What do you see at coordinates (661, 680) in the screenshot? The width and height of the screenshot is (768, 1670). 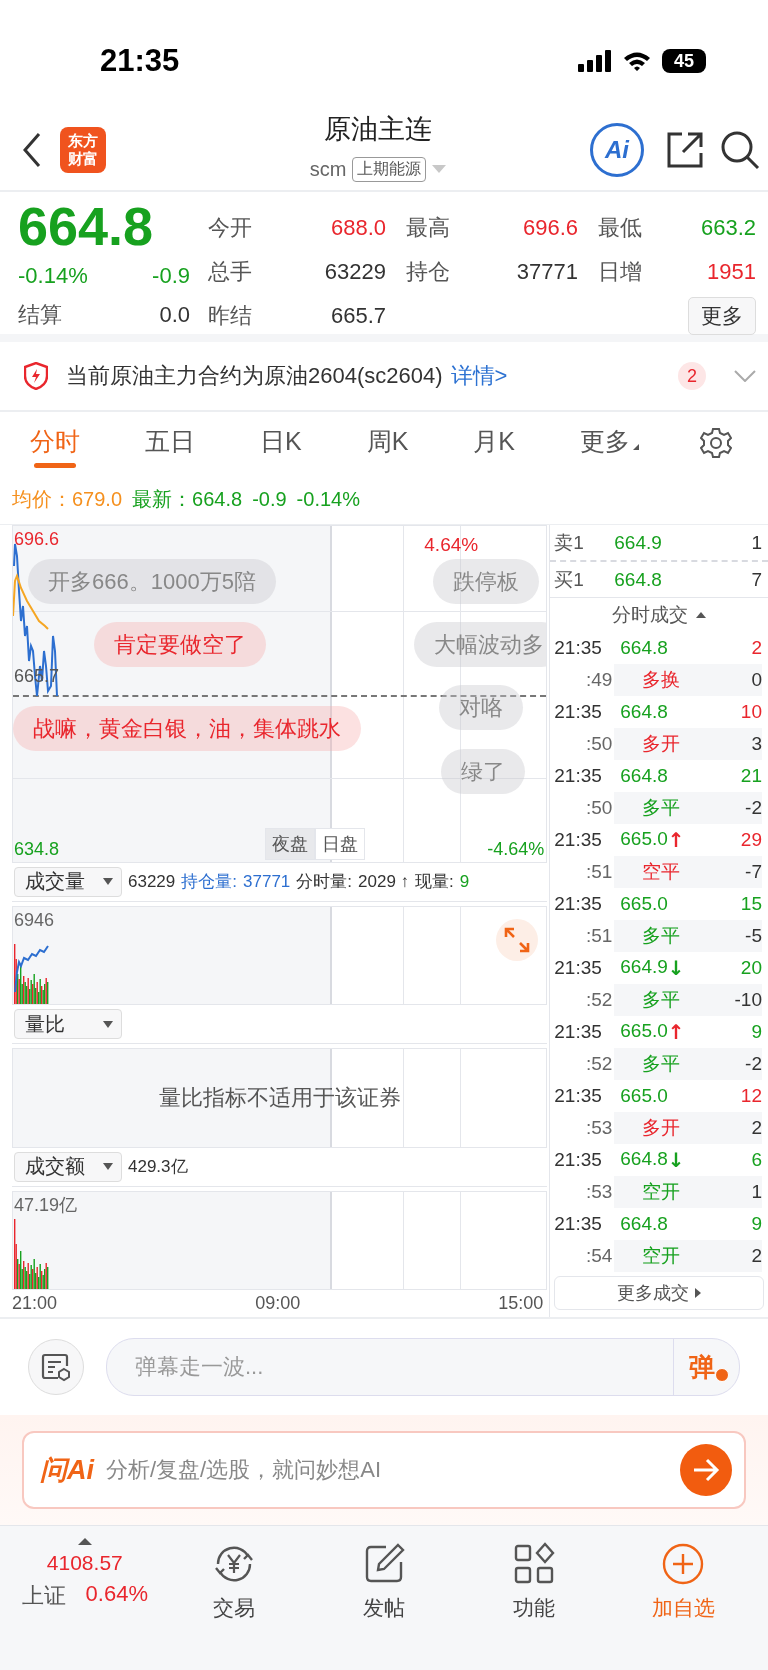 I see `trade-type: 多换` at bounding box center [661, 680].